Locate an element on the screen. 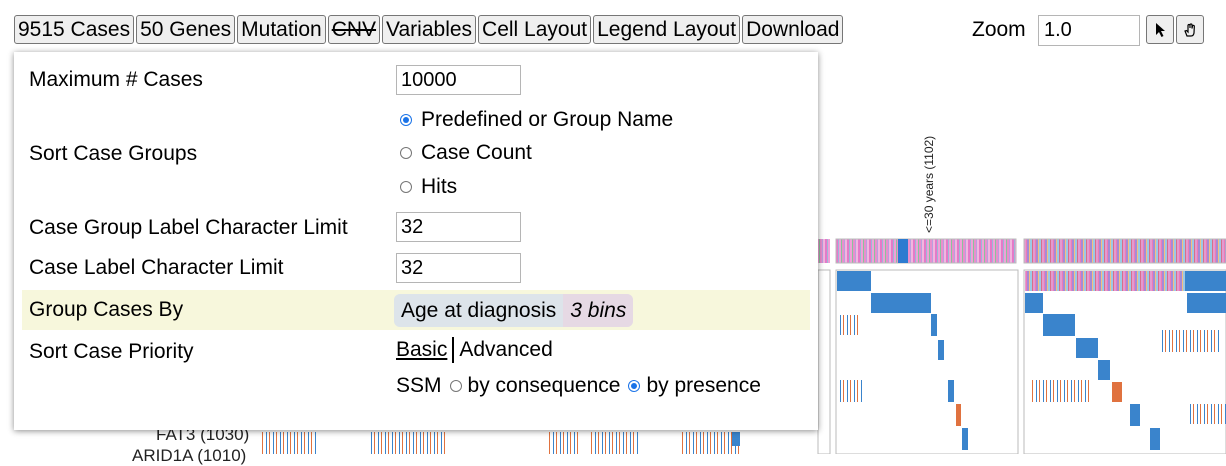 The height and width of the screenshot is (466, 1226). sort-option-hits: Hits is located at coordinates (428, 187).